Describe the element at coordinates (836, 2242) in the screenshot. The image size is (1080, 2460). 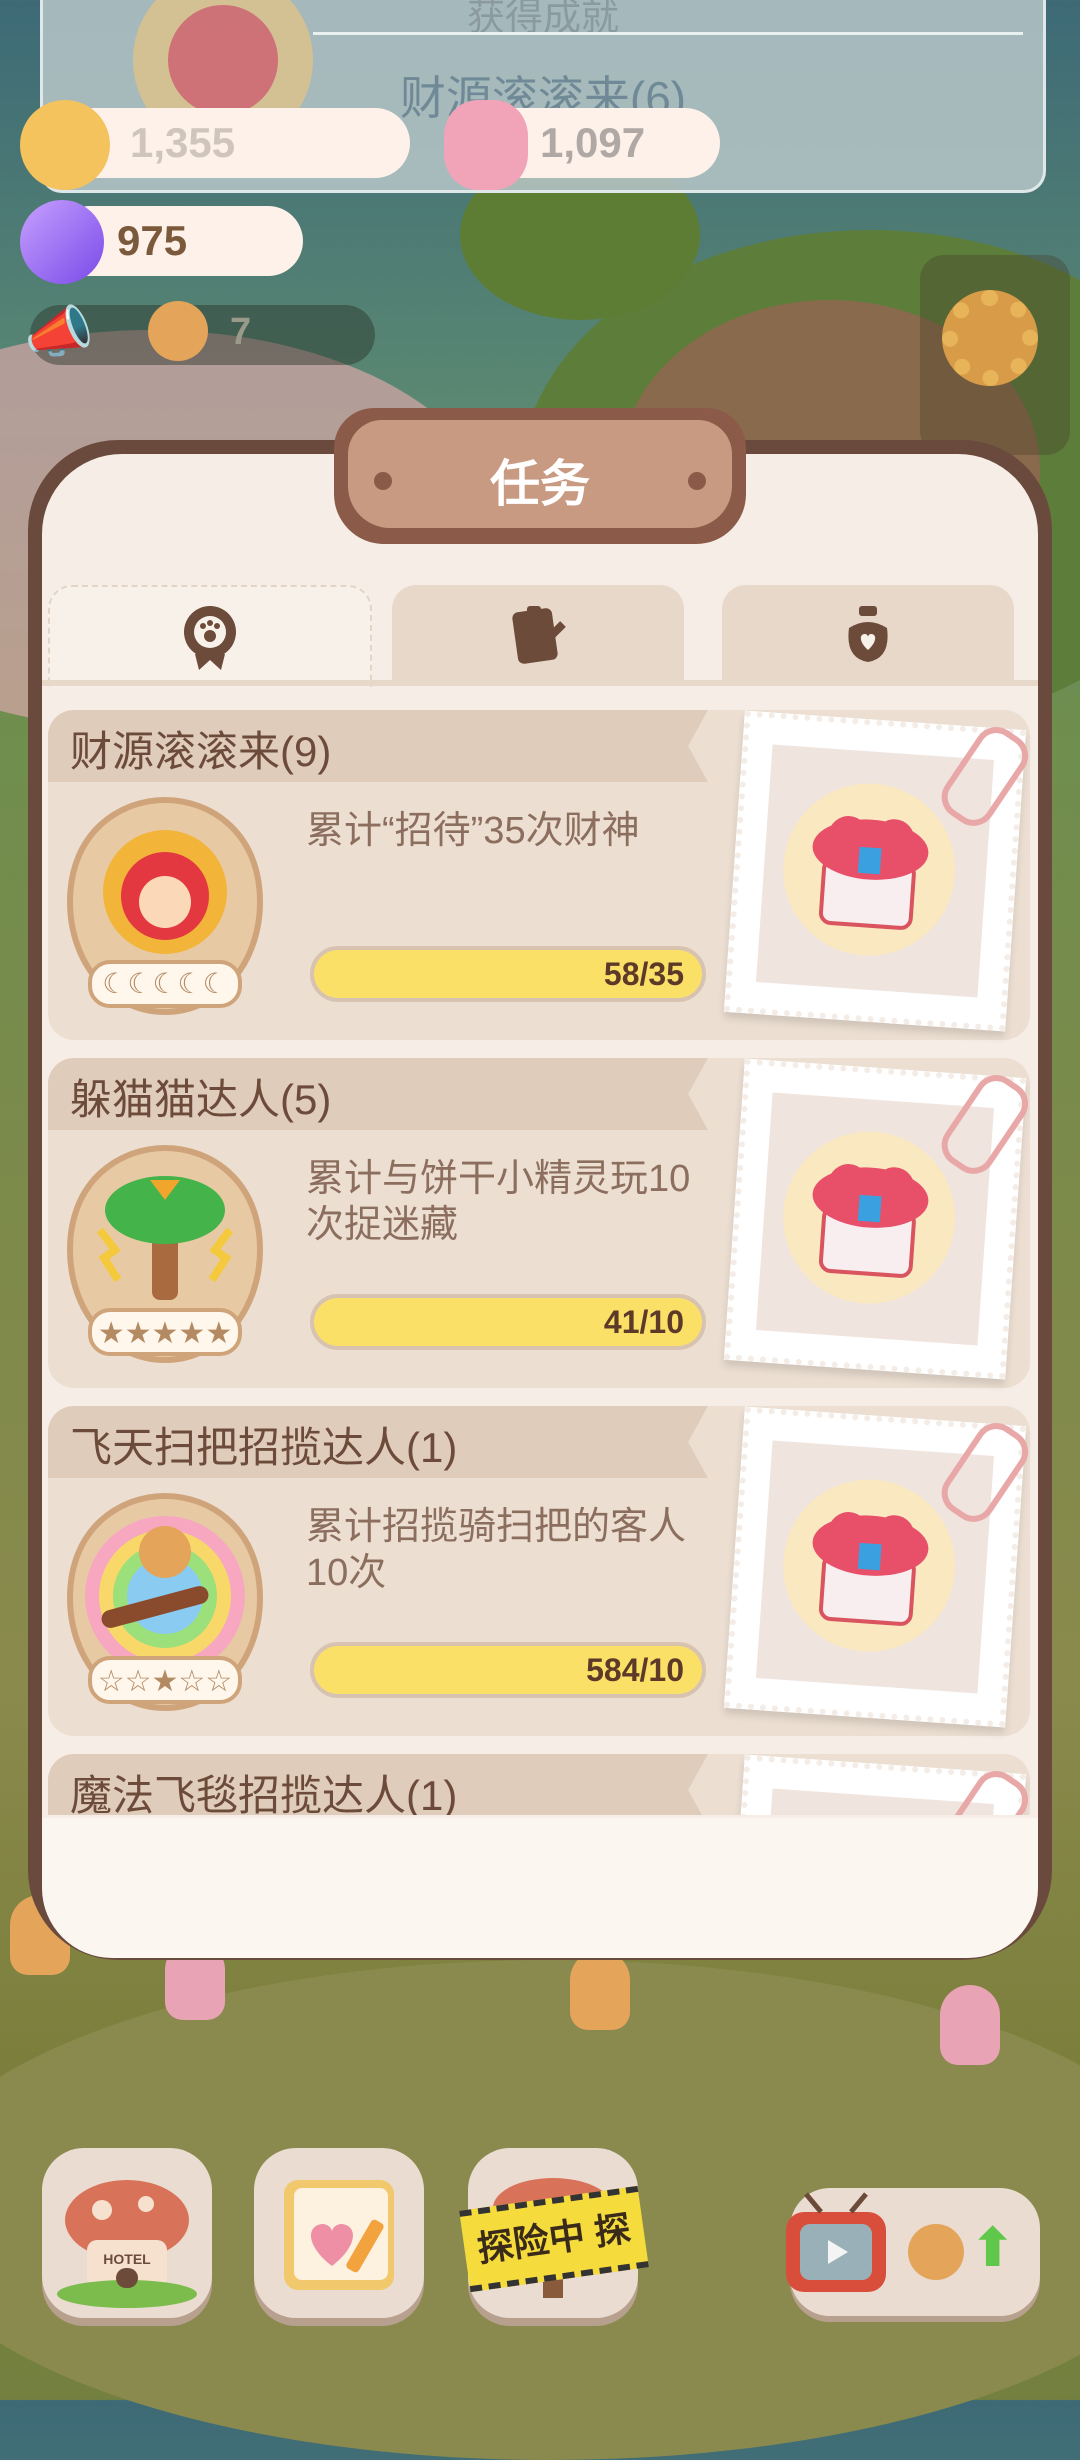
I see `tv-icon` at that location.